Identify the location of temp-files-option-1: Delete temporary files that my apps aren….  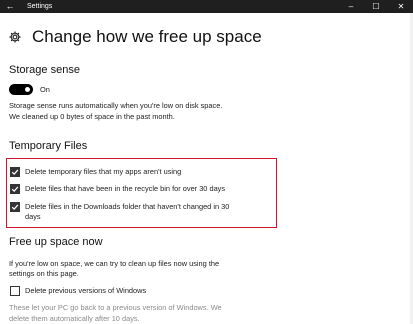
(95, 172).